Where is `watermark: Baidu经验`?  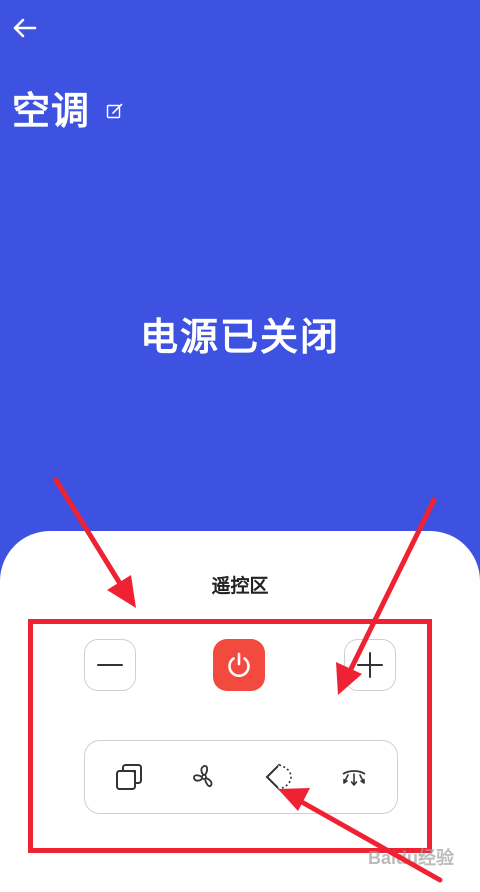
watermark: Baidu经验 is located at coordinates (410, 858).